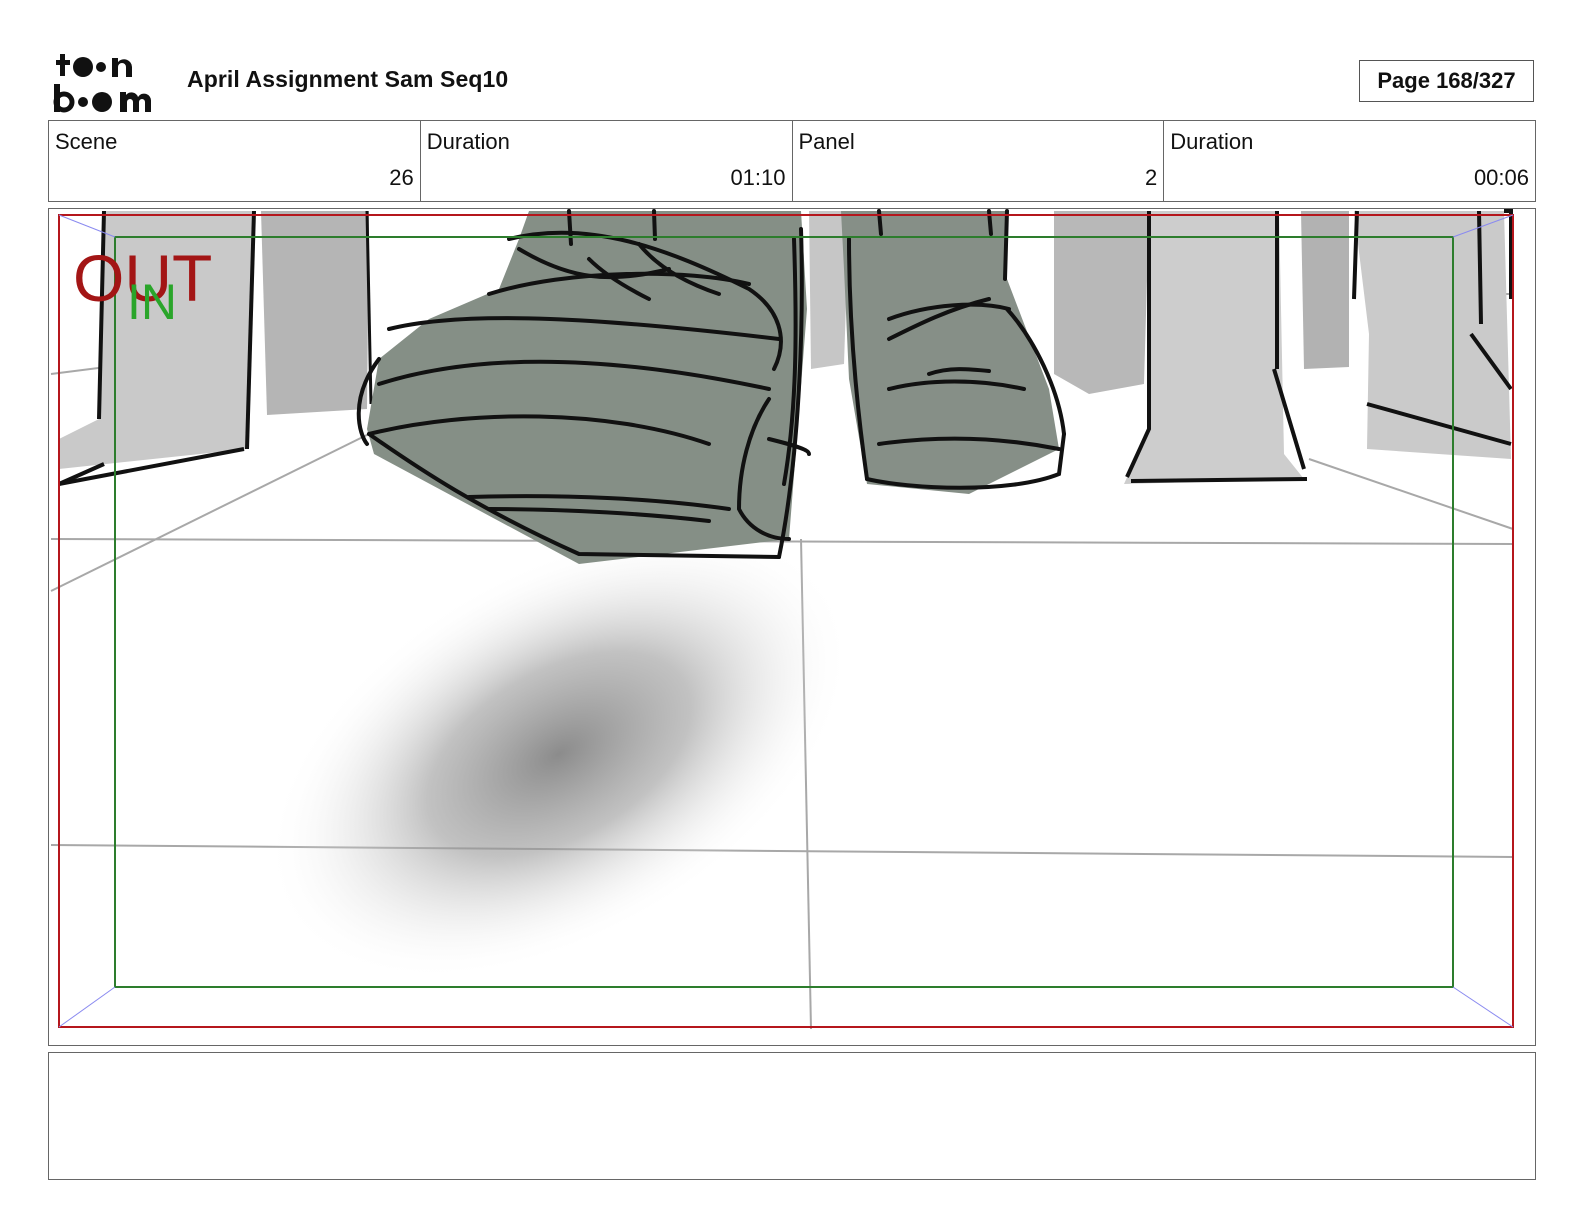 This screenshot has width=1584, height=1224. What do you see at coordinates (1501, 177) in the screenshot?
I see `panel-duration-value: 00:06` at bounding box center [1501, 177].